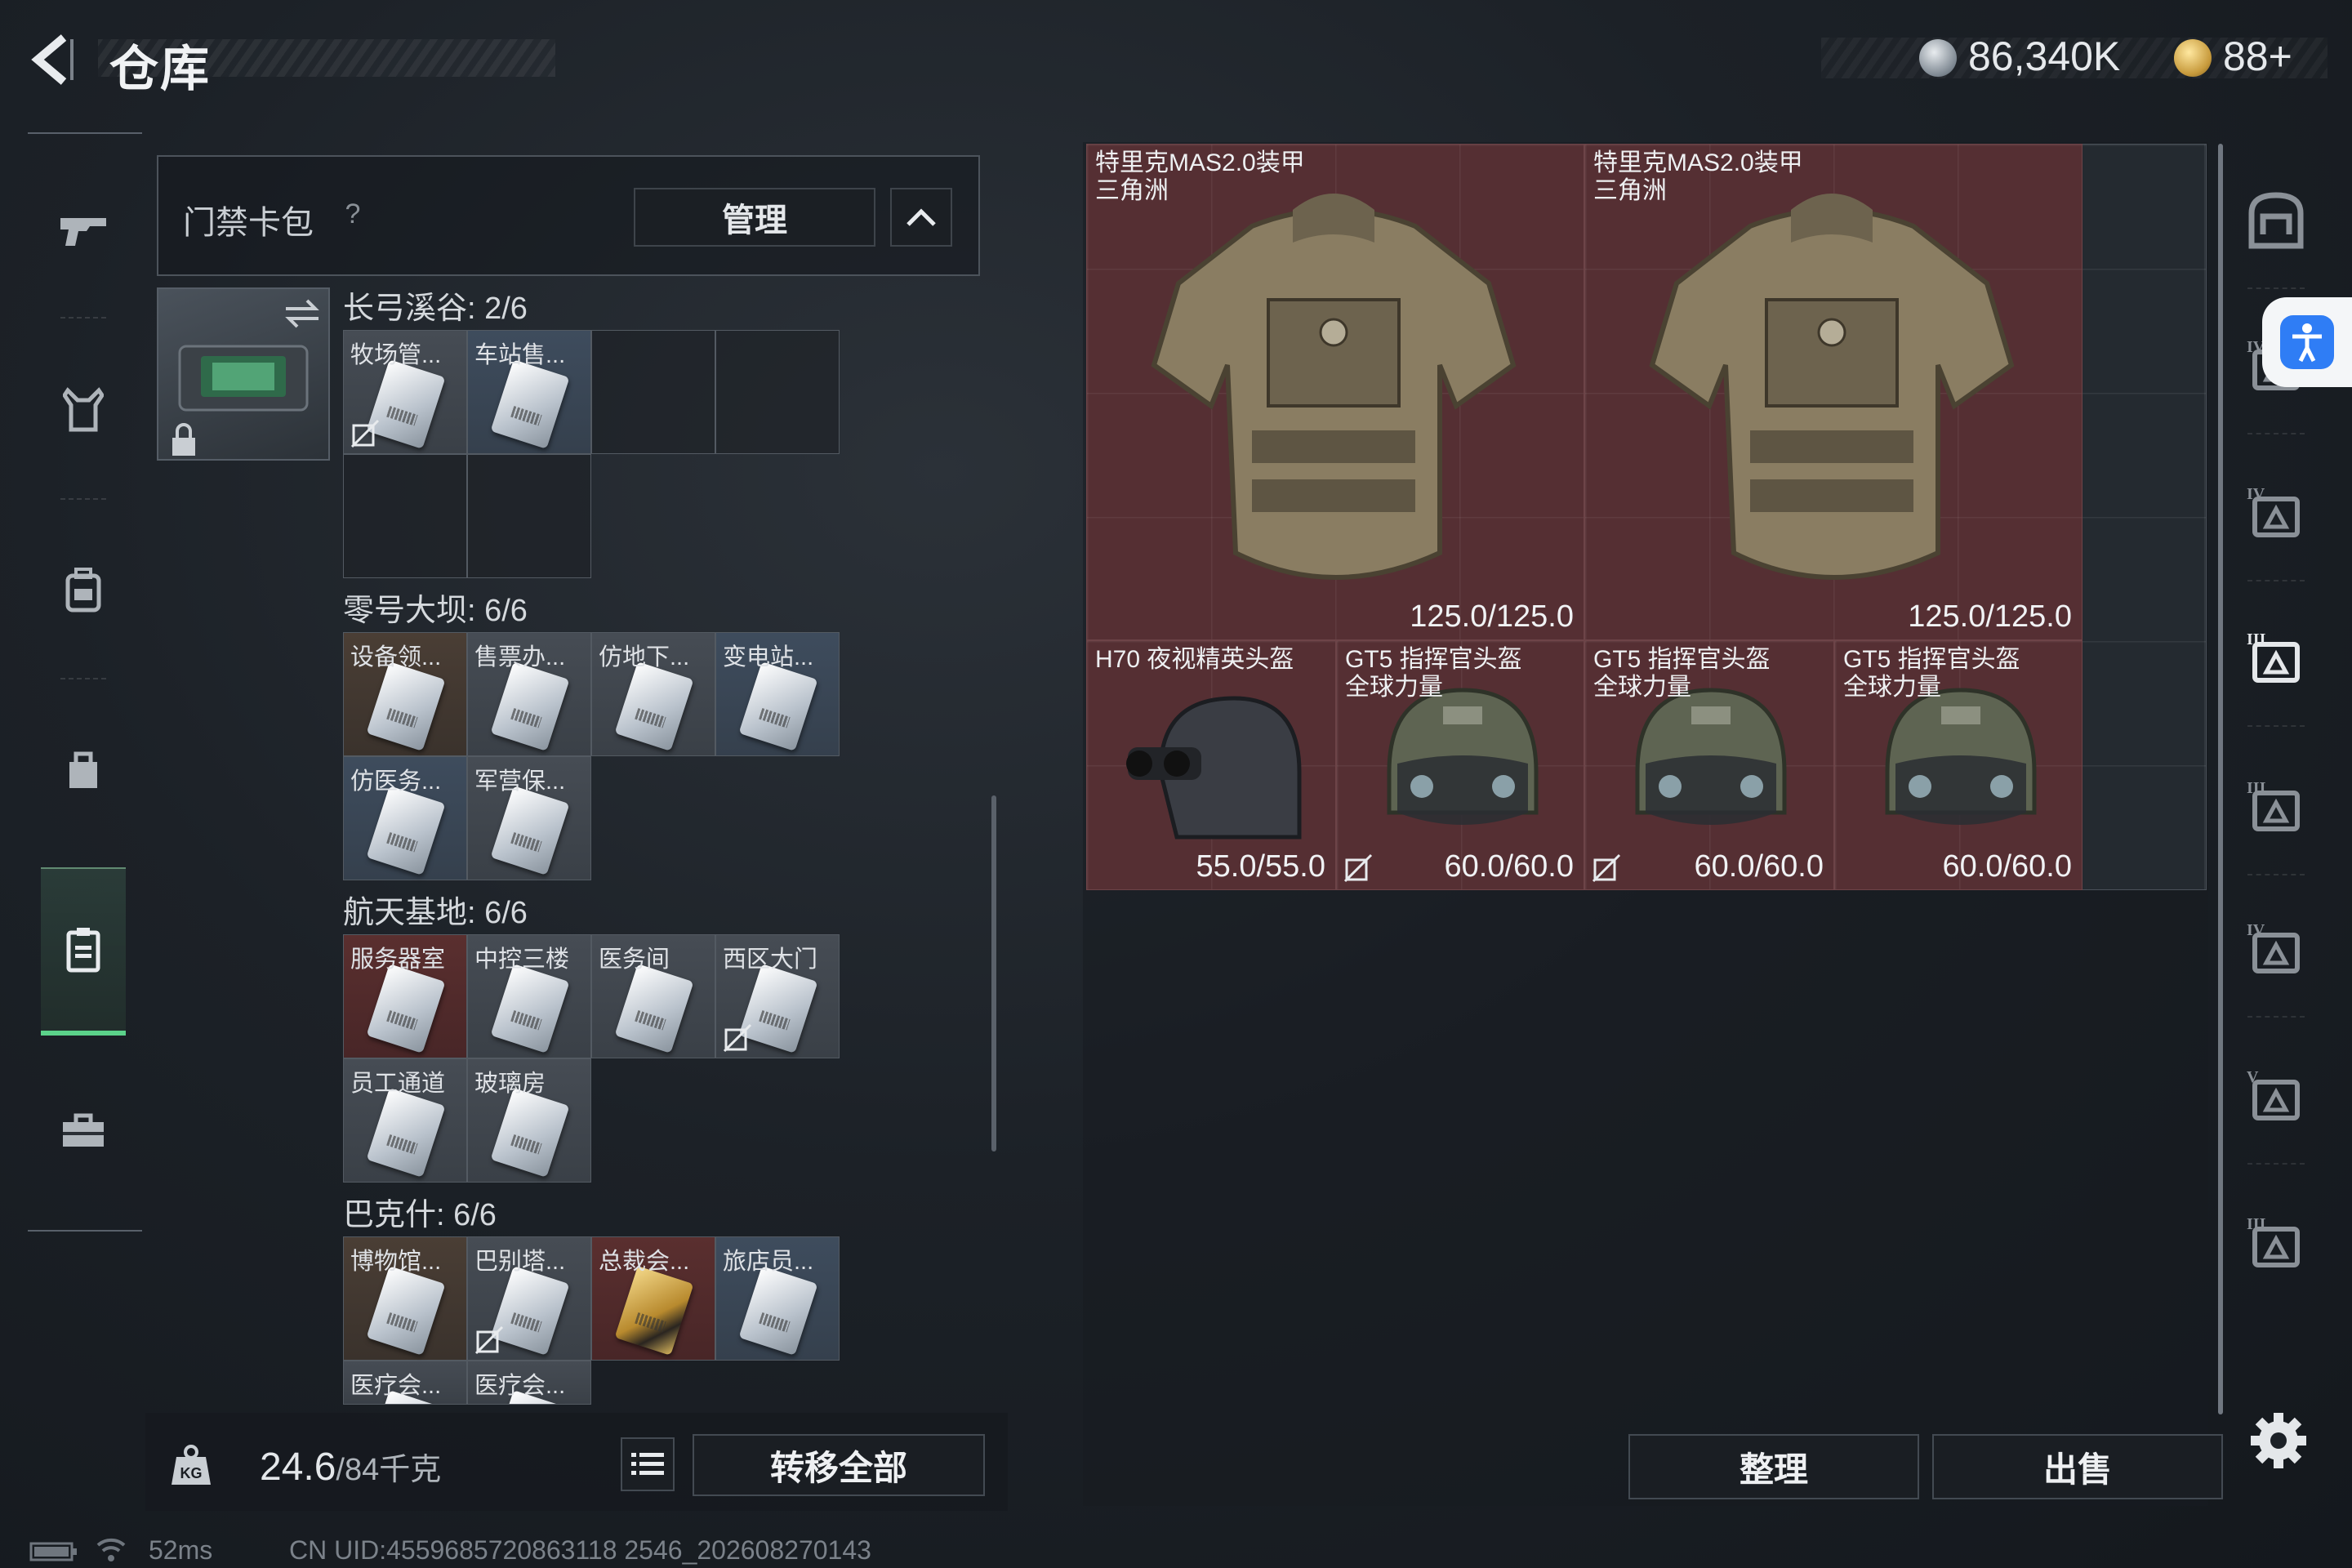 The width and height of the screenshot is (2352, 1568). I want to click on section-label: 长弓溪谷: 2/6, so click(436, 309).